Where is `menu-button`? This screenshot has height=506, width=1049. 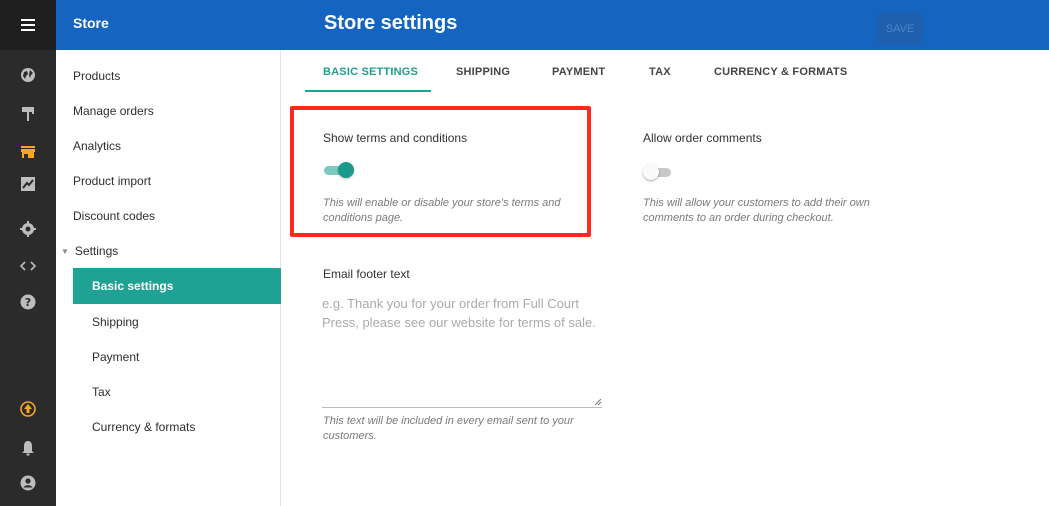 menu-button is located at coordinates (28, 25).